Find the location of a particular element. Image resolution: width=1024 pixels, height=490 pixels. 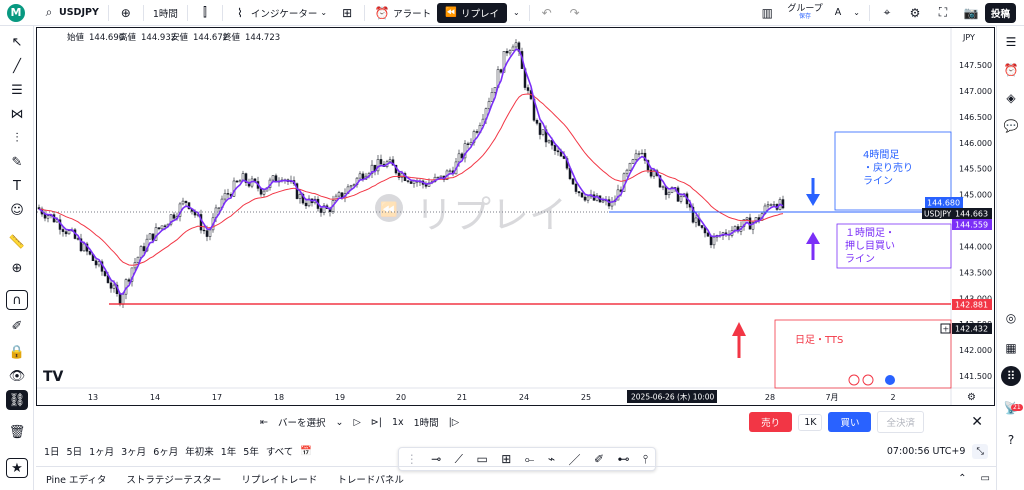

timeframe-button: 3ヶ月 is located at coordinates (133, 451).